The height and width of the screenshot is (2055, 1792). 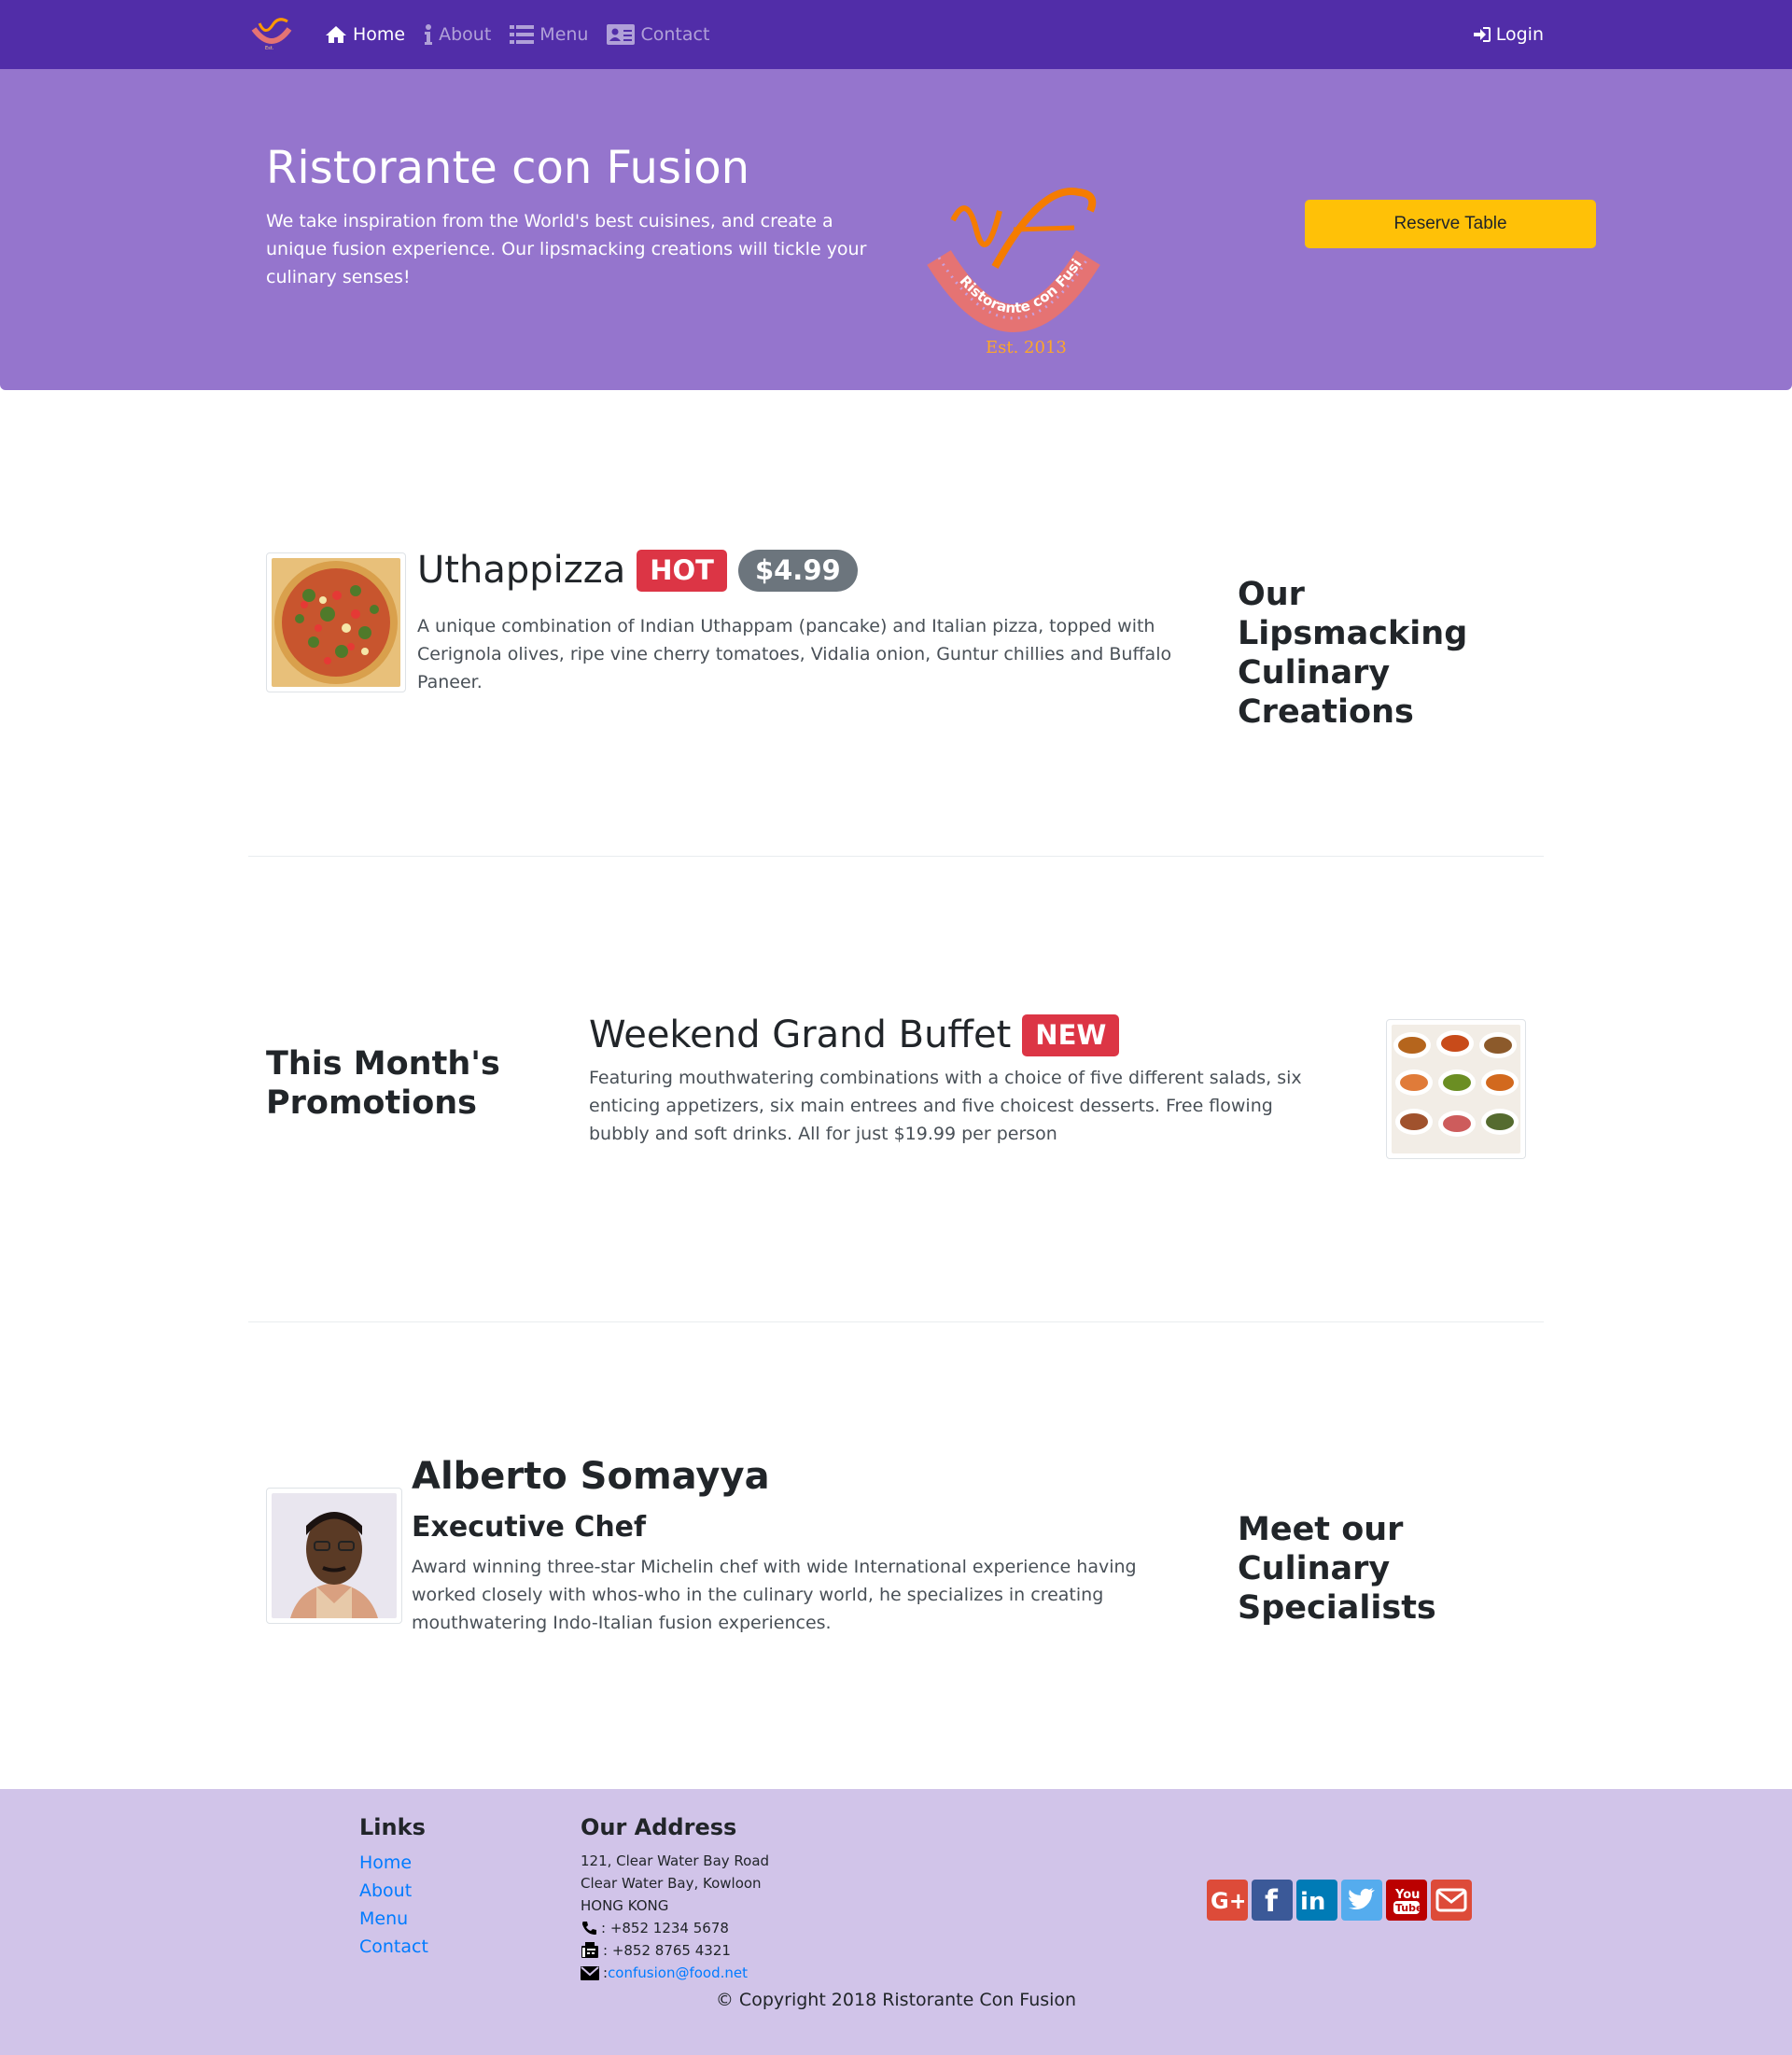 What do you see at coordinates (465, 34) in the screenshot?
I see `nav-label-about: About` at bounding box center [465, 34].